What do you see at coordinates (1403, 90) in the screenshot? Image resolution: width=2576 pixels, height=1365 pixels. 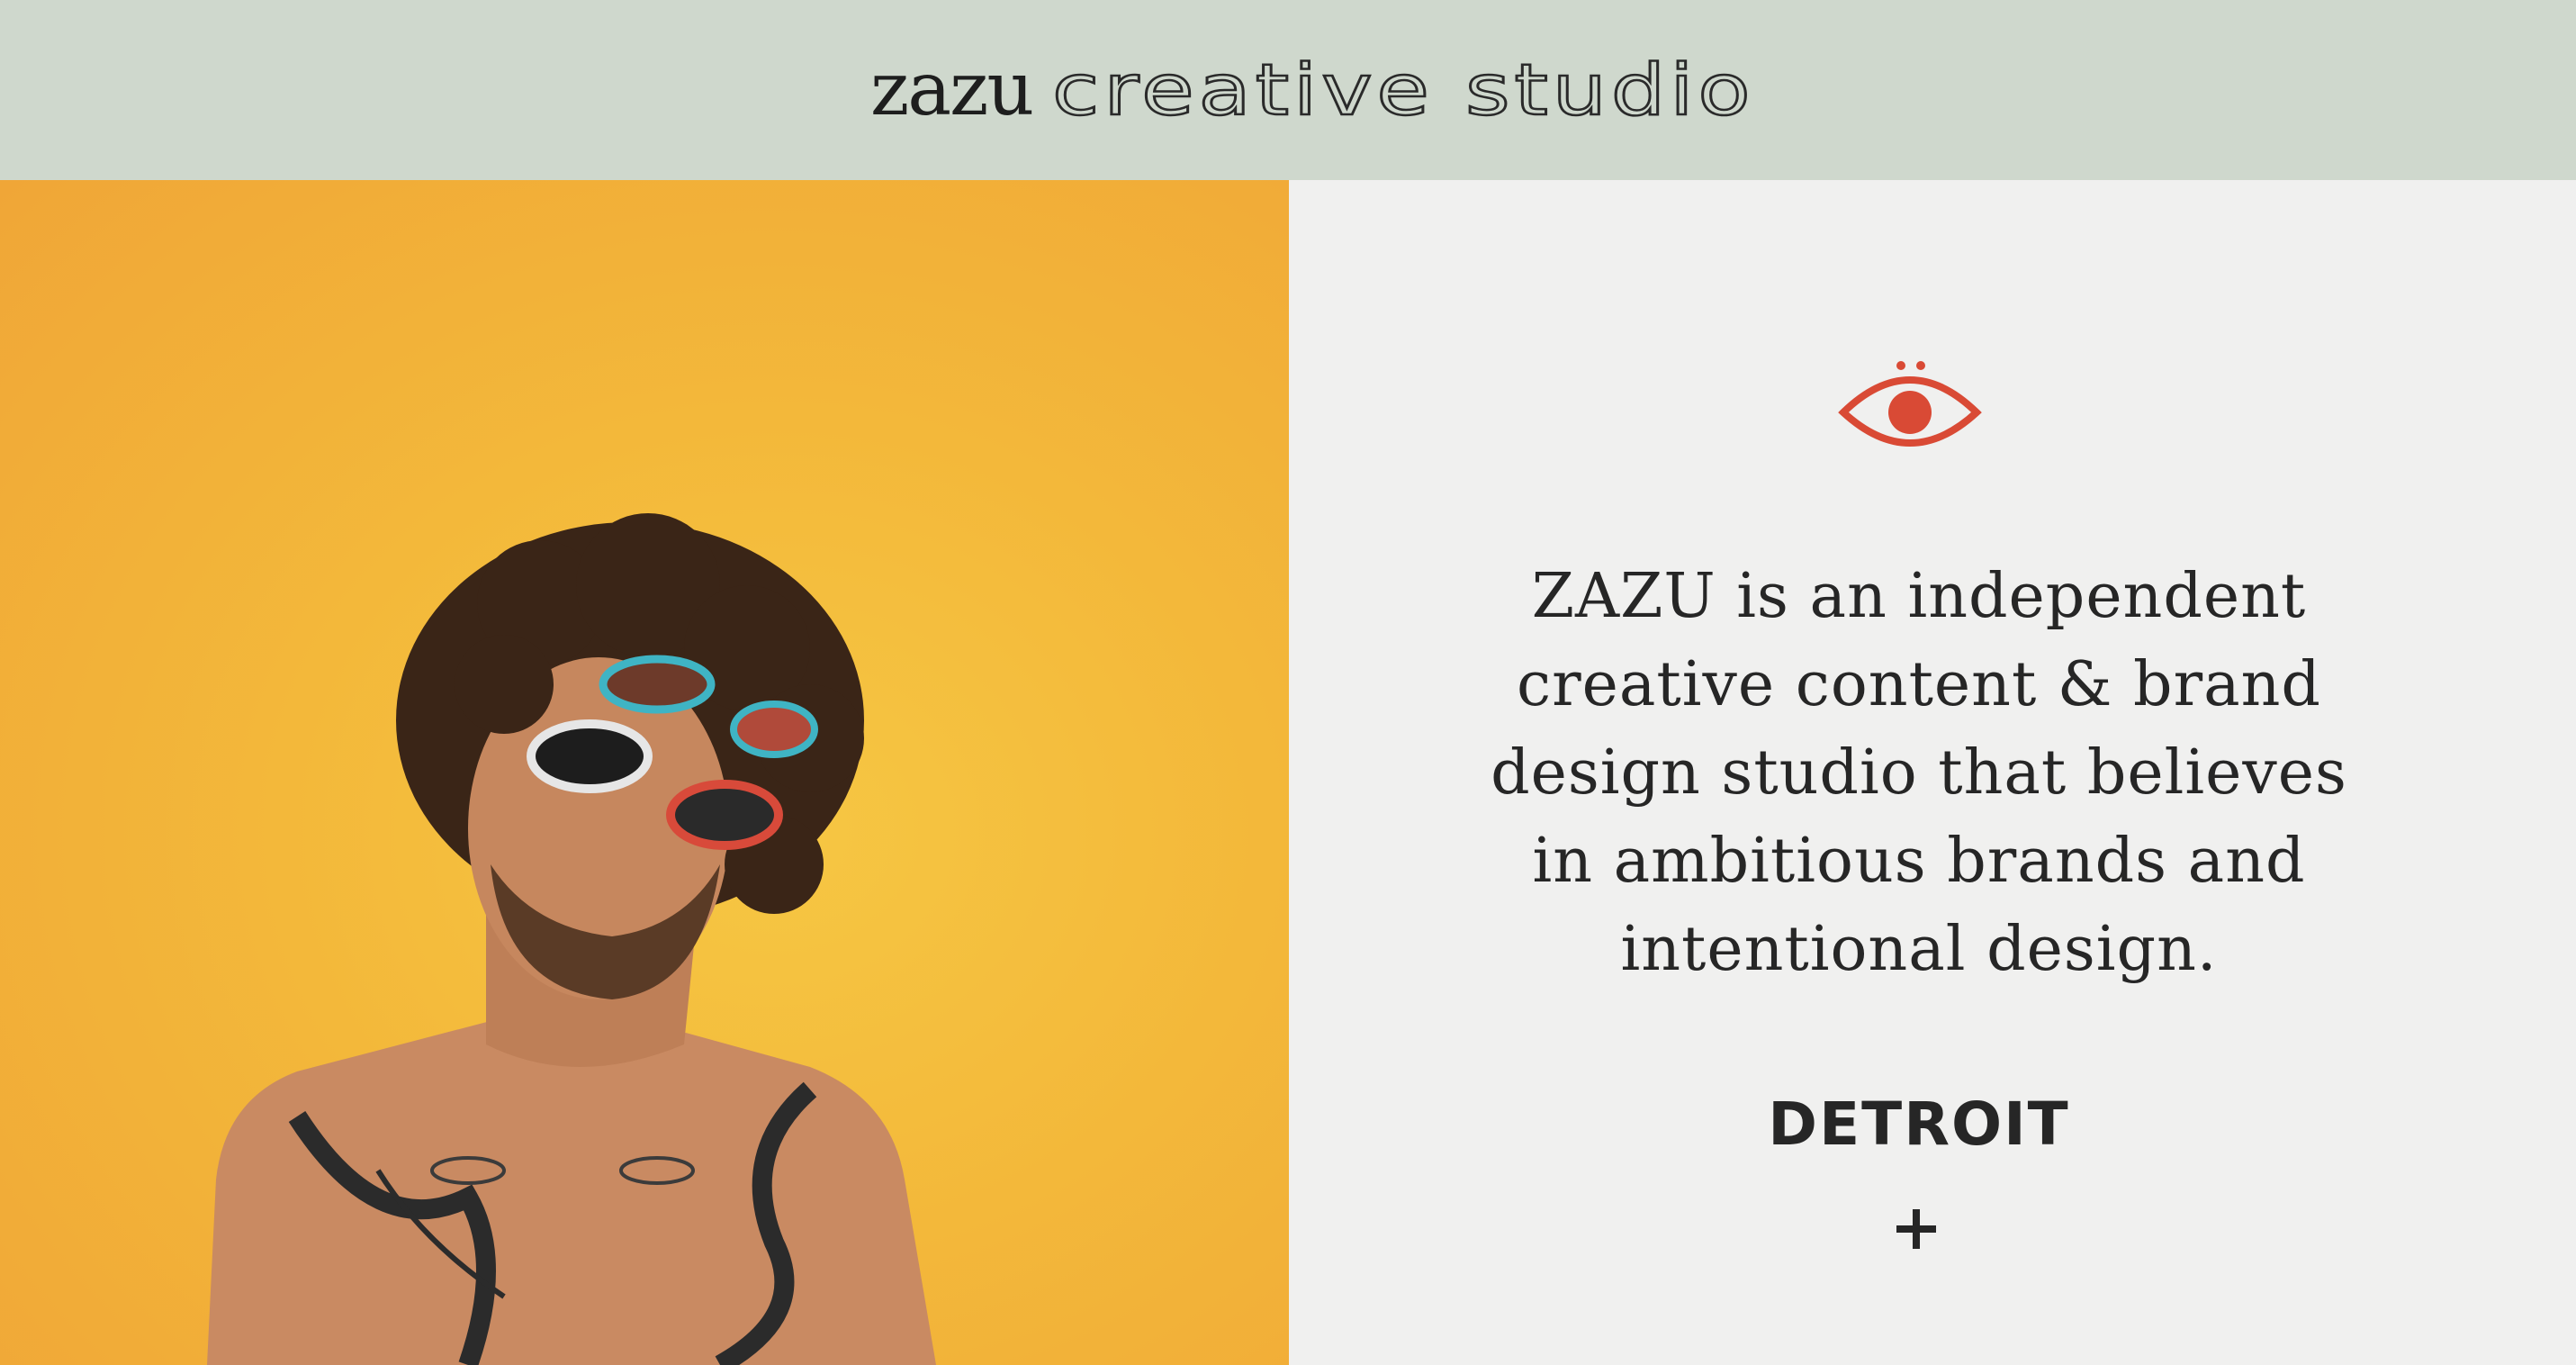 I see `logo-subtitle: creative studio` at bounding box center [1403, 90].